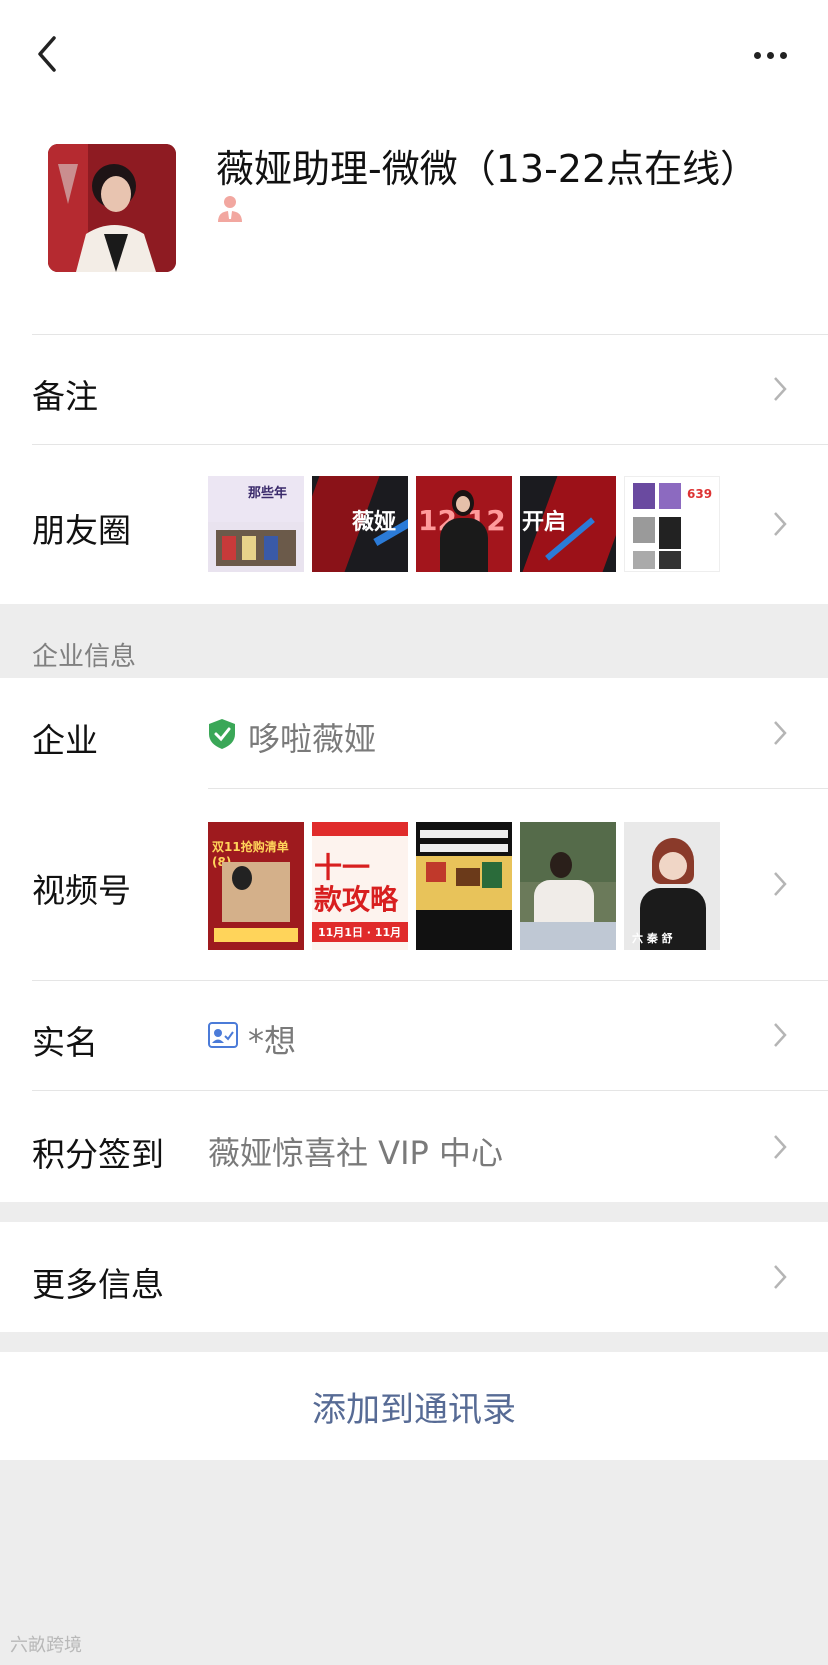 Image resolution: width=828 pixels, height=1665 pixels. Describe the element at coordinates (256, 886) in the screenshot. I see `channels-thumb: 双11抢购清单(8)` at that location.